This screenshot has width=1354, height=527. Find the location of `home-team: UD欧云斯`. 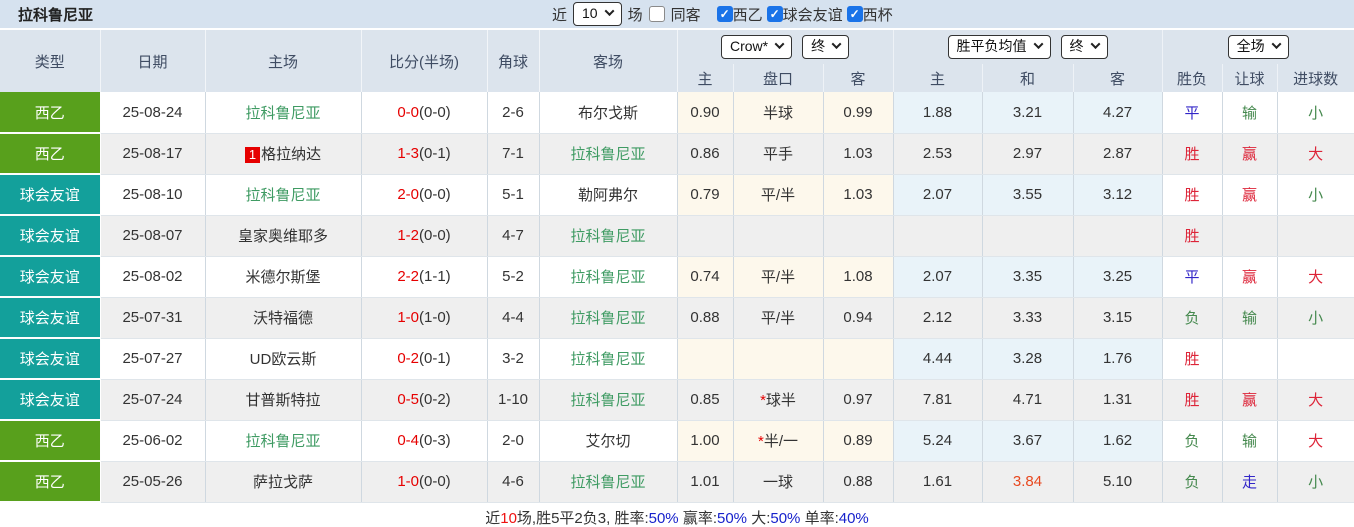

home-team: UD欧云斯 is located at coordinates (283, 359).